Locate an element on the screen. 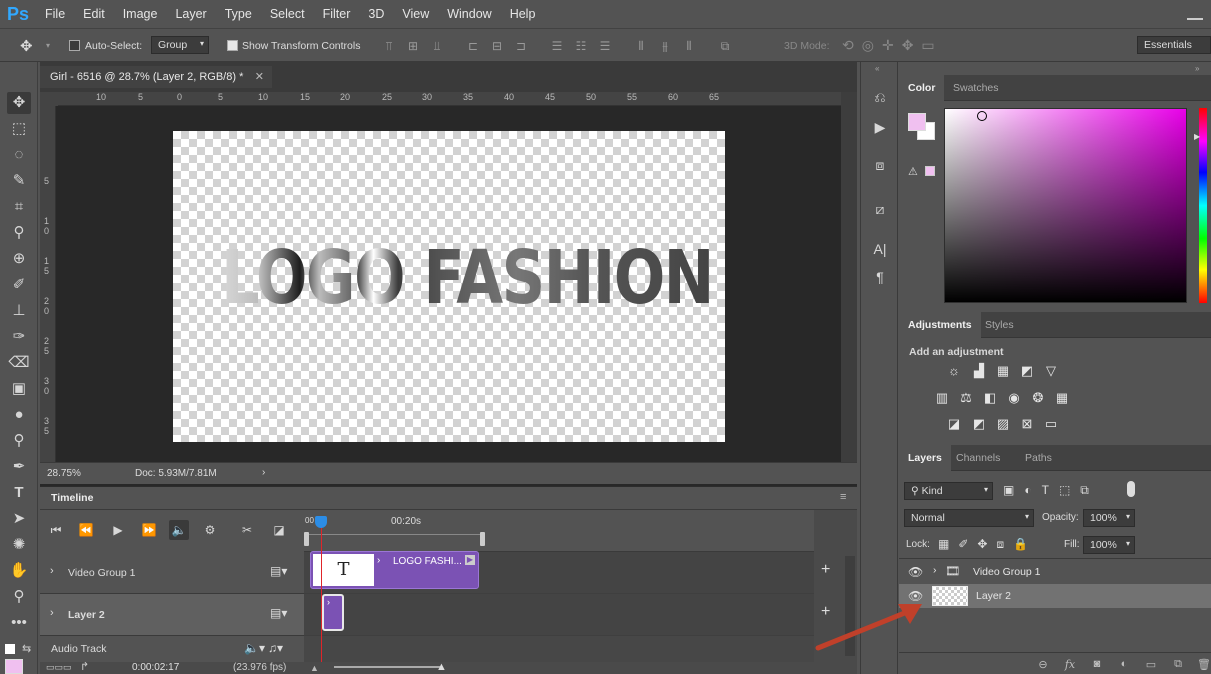  visibility-eye-icon: 👁 is located at coordinates (915, 572).